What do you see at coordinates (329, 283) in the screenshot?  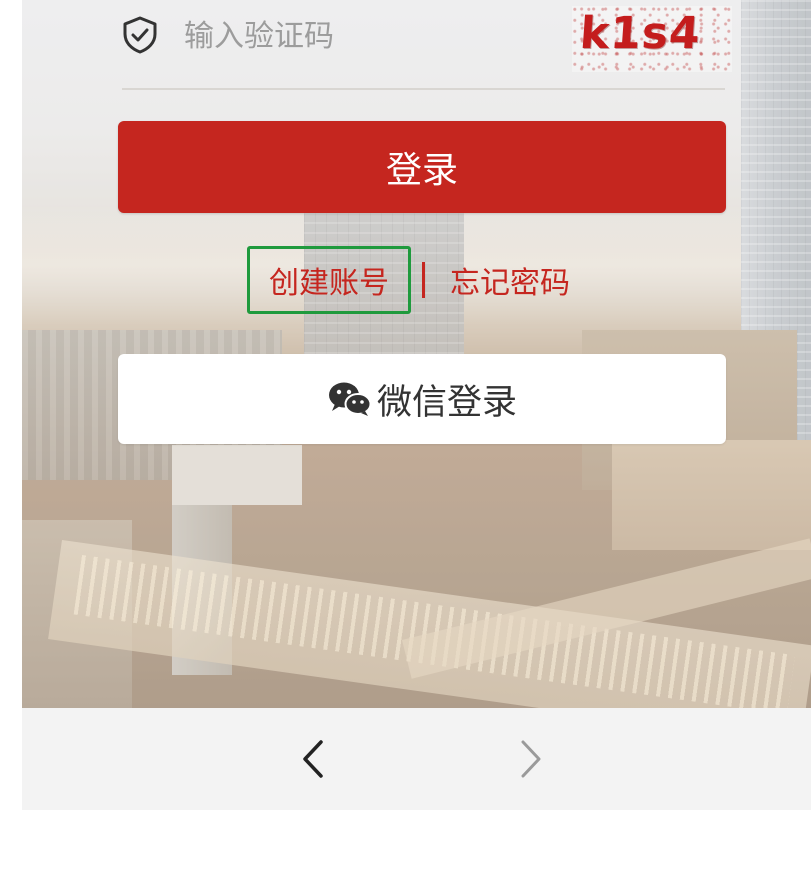 I see `create-account-label: 创建账号` at bounding box center [329, 283].